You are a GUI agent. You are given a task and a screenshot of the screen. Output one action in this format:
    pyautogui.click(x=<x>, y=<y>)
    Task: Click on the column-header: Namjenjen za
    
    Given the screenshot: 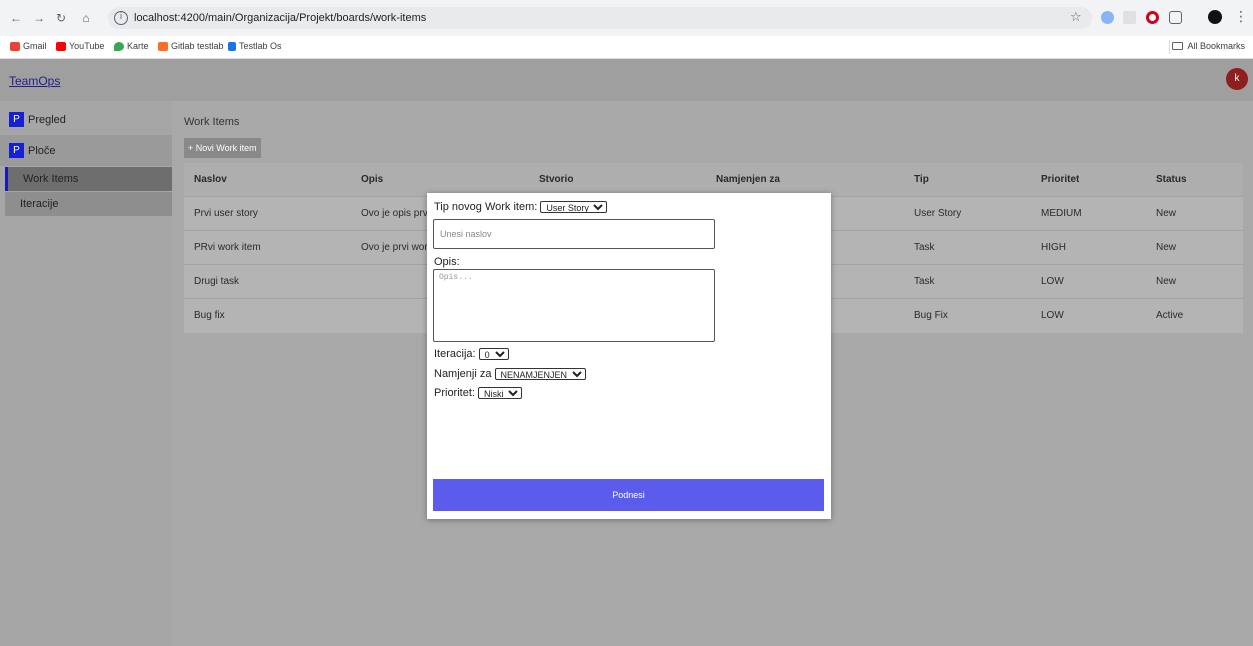 What is the action you would take?
    pyautogui.click(x=748, y=180)
    